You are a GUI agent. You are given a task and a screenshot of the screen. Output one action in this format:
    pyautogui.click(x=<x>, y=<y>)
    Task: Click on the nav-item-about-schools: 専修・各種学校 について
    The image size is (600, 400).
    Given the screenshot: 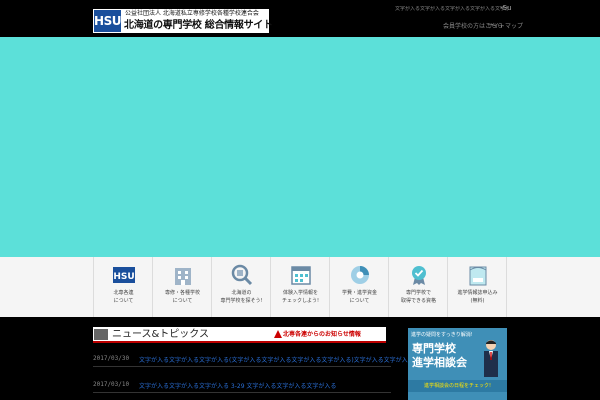 What is the action you would take?
    pyautogui.click(x=182, y=287)
    